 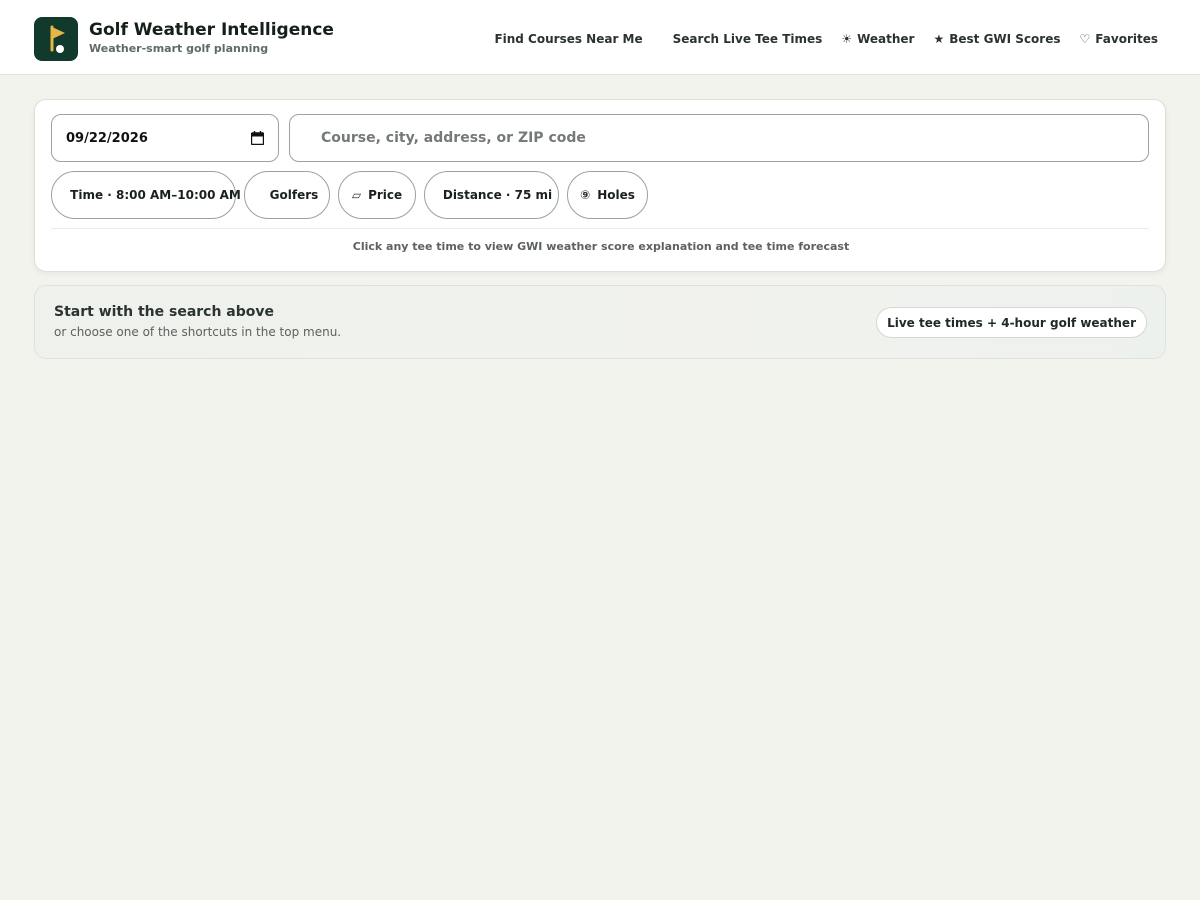 I want to click on distance-filter-button: Distance · 75 mi, so click(x=491, y=195).